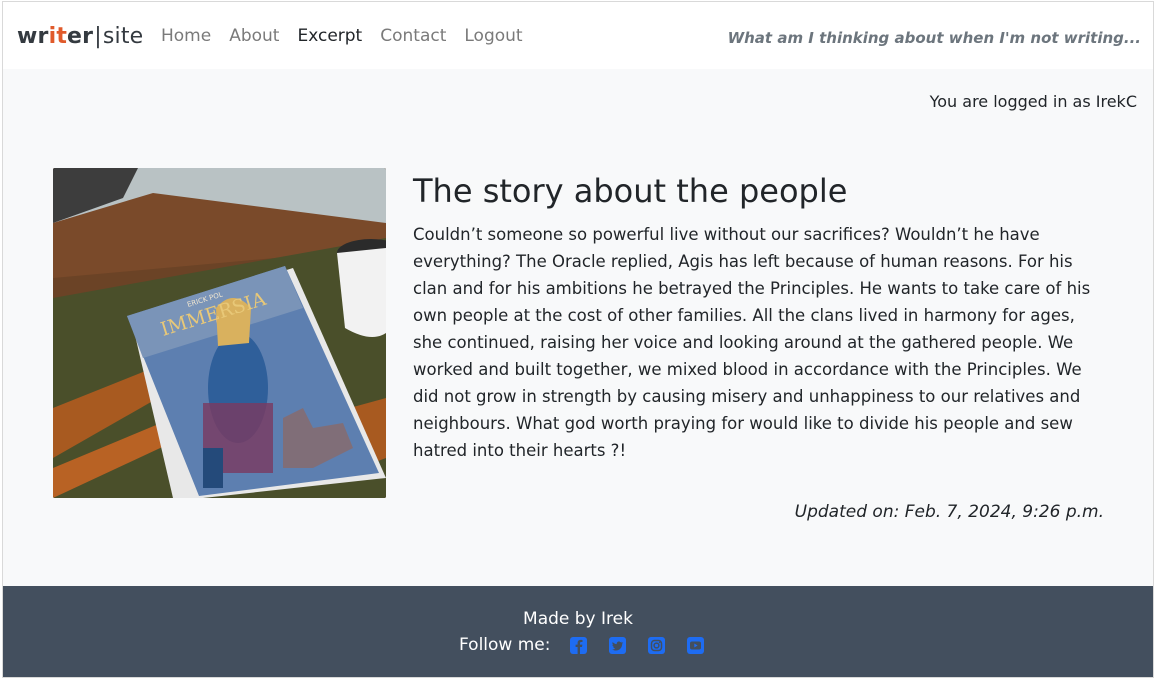 Image resolution: width=1156 pixels, height=681 pixels. Describe the element at coordinates (579, 645) in the screenshot. I see `facebook-icon` at that location.